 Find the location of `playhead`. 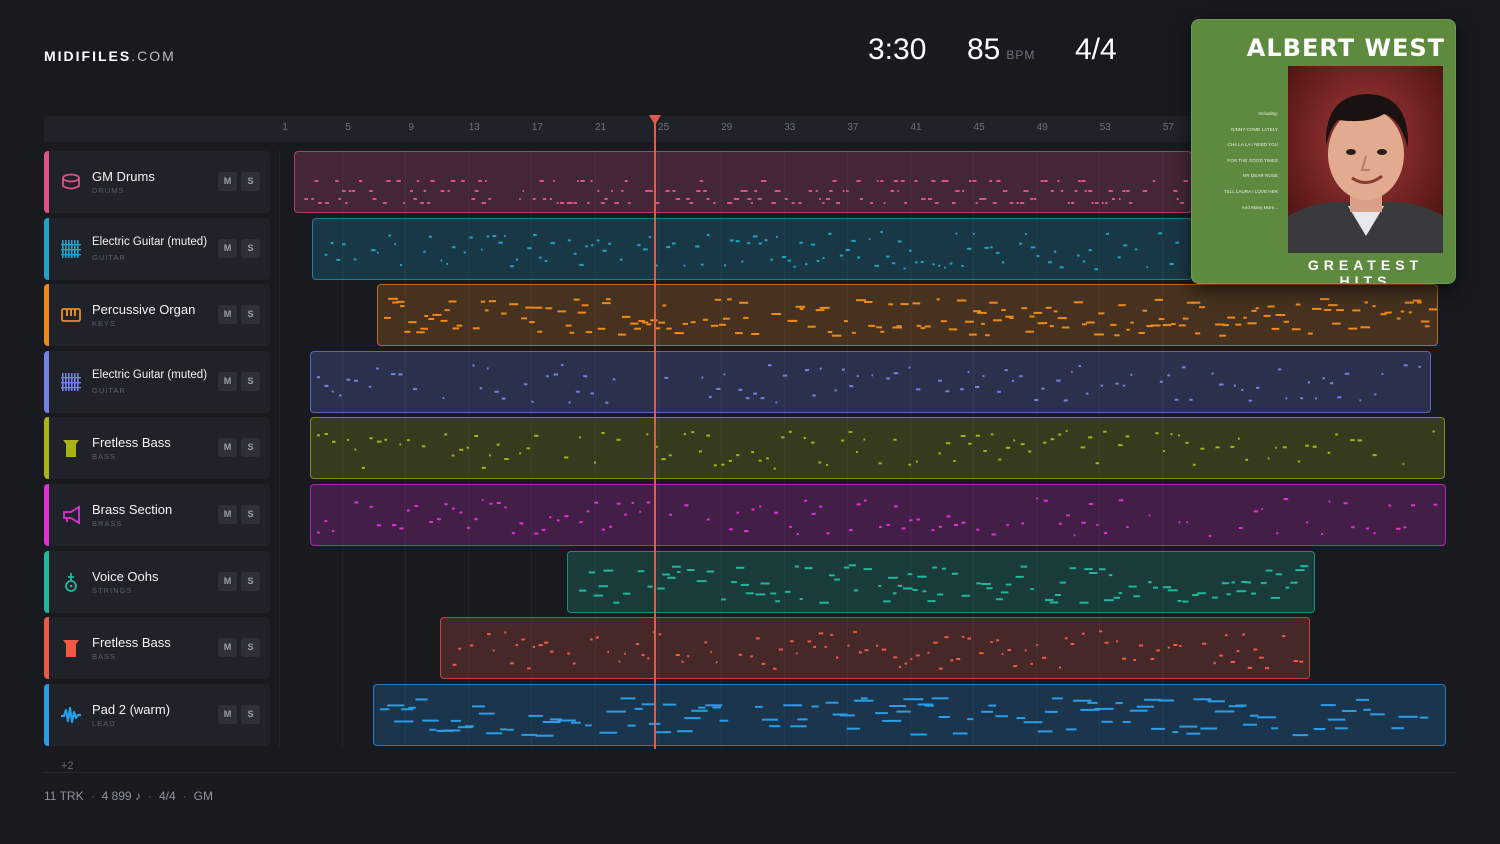

playhead is located at coordinates (655, 435).